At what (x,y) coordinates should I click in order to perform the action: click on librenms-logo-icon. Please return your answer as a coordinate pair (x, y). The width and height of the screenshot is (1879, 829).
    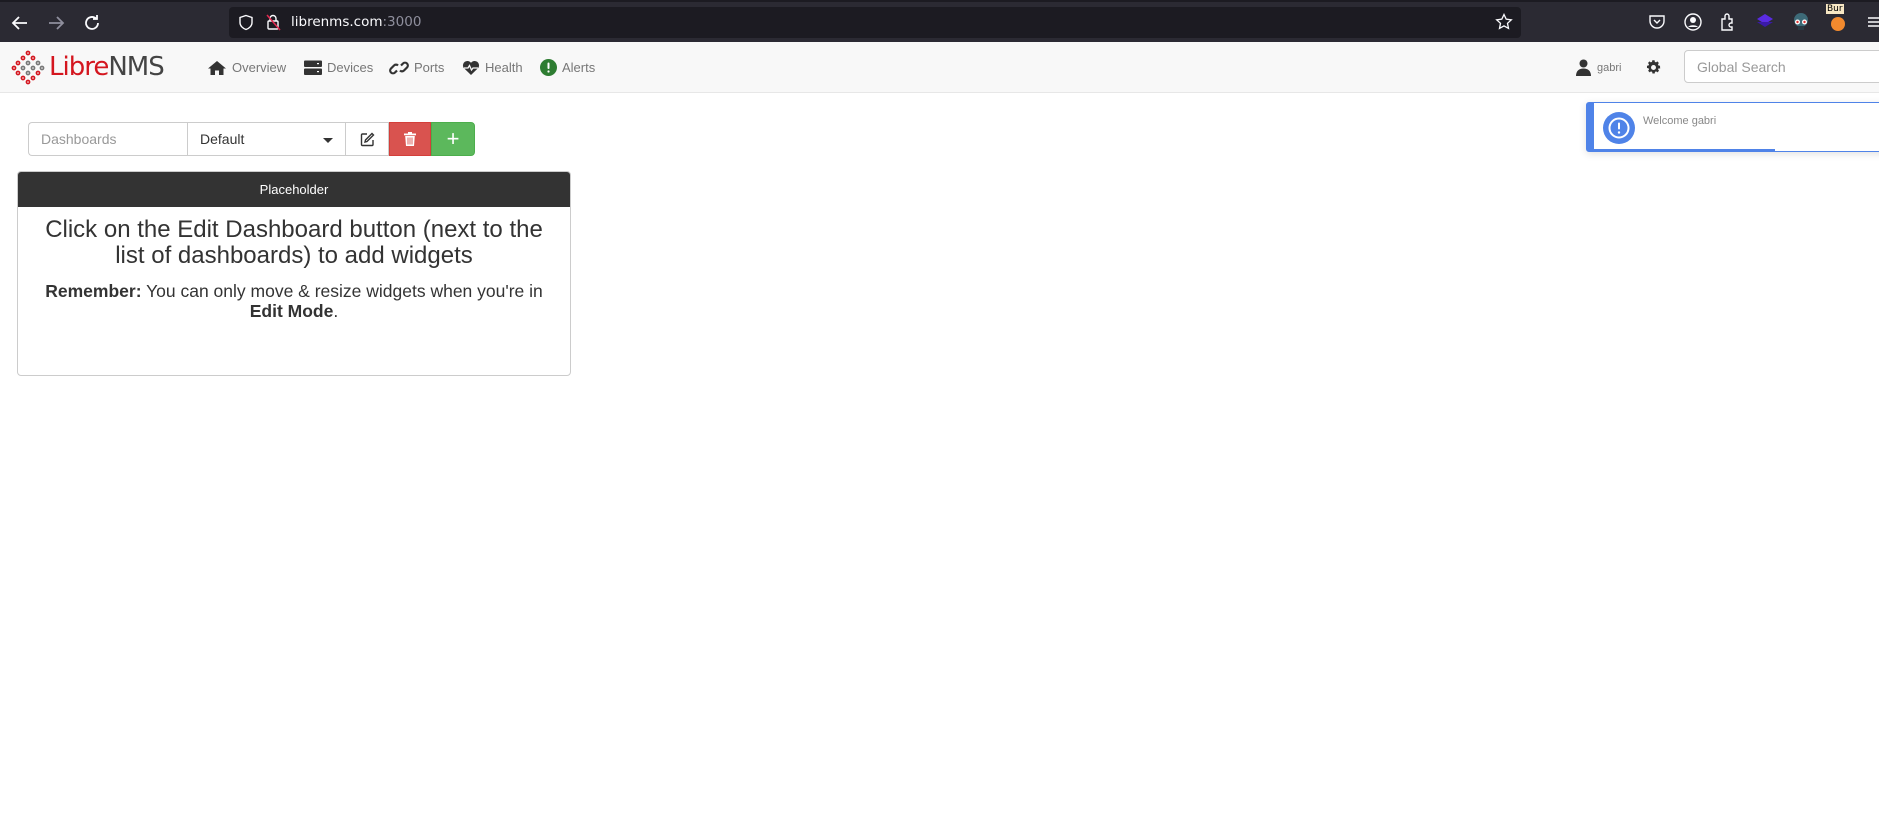
    Looking at the image, I should click on (28, 67).